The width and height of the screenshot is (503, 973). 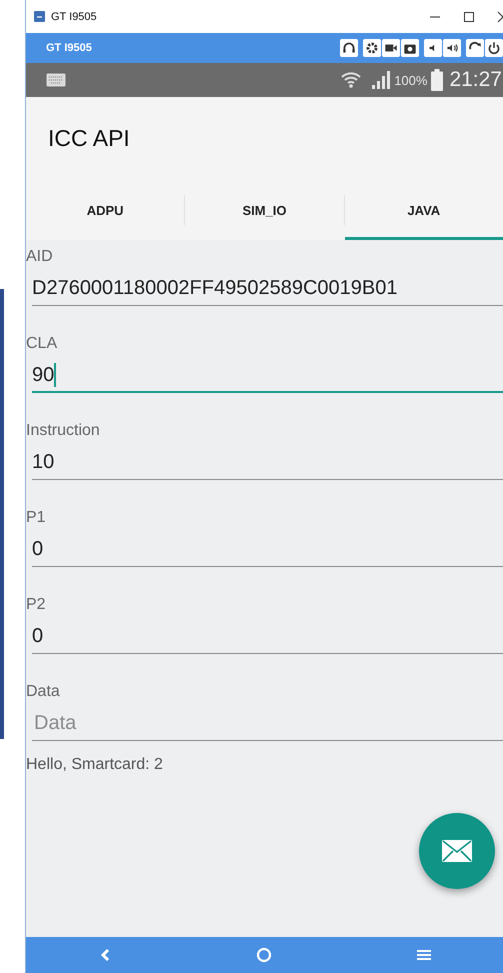 I want to click on menu-icon, so click(x=423, y=955).